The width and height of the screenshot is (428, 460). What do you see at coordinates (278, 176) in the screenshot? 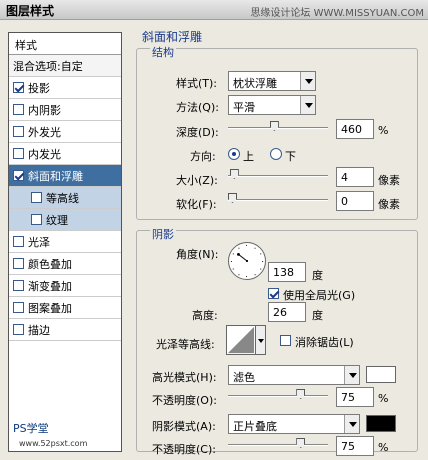
I see `size-slider` at bounding box center [278, 176].